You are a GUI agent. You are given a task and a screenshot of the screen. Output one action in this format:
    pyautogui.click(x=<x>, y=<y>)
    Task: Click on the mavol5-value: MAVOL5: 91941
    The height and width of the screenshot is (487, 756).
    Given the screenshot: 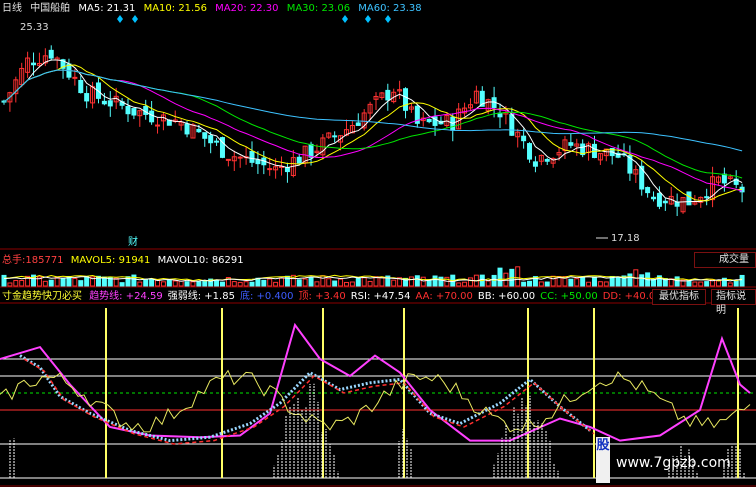 What is the action you would take?
    pyautogui.click(x=110, y=260)
    